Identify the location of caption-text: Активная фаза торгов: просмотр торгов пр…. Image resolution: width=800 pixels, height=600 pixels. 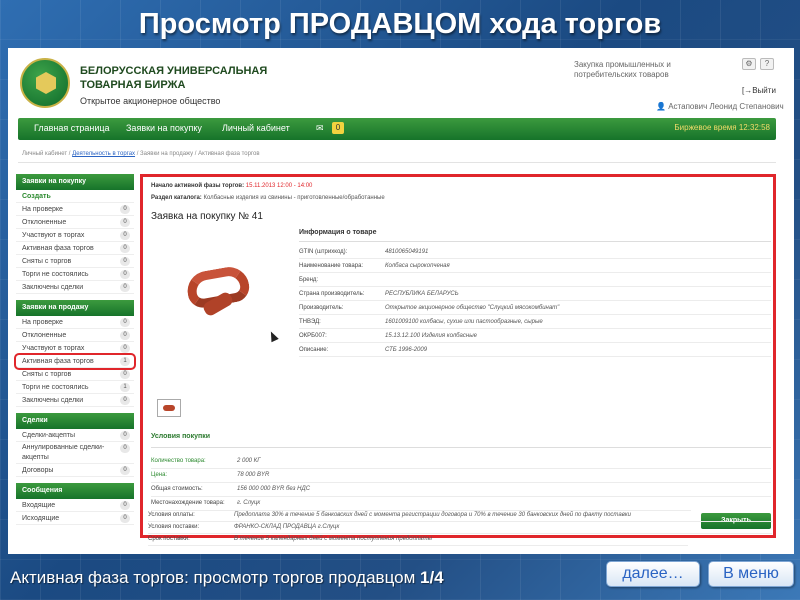
(213, 577).